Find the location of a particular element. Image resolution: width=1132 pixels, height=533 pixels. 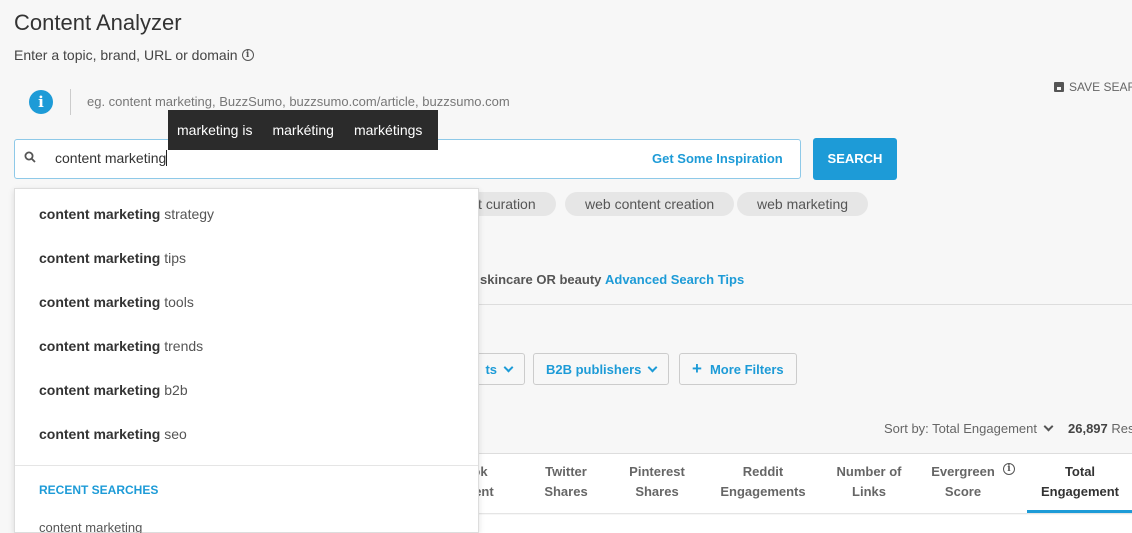

dropdown-divider is located at coordinates (246, 465).